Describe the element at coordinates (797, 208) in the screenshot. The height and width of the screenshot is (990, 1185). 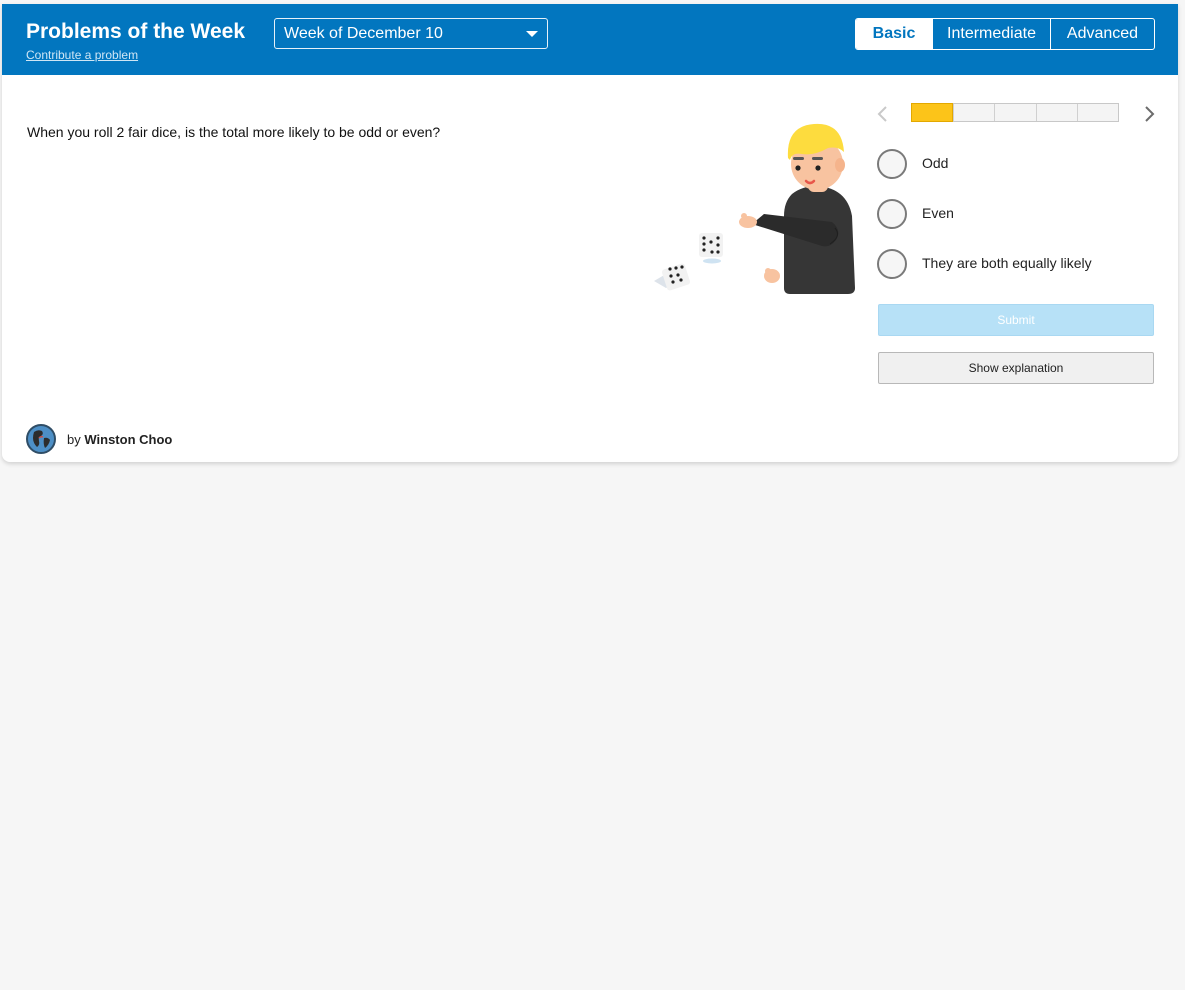
I see `person-figure` at that location.